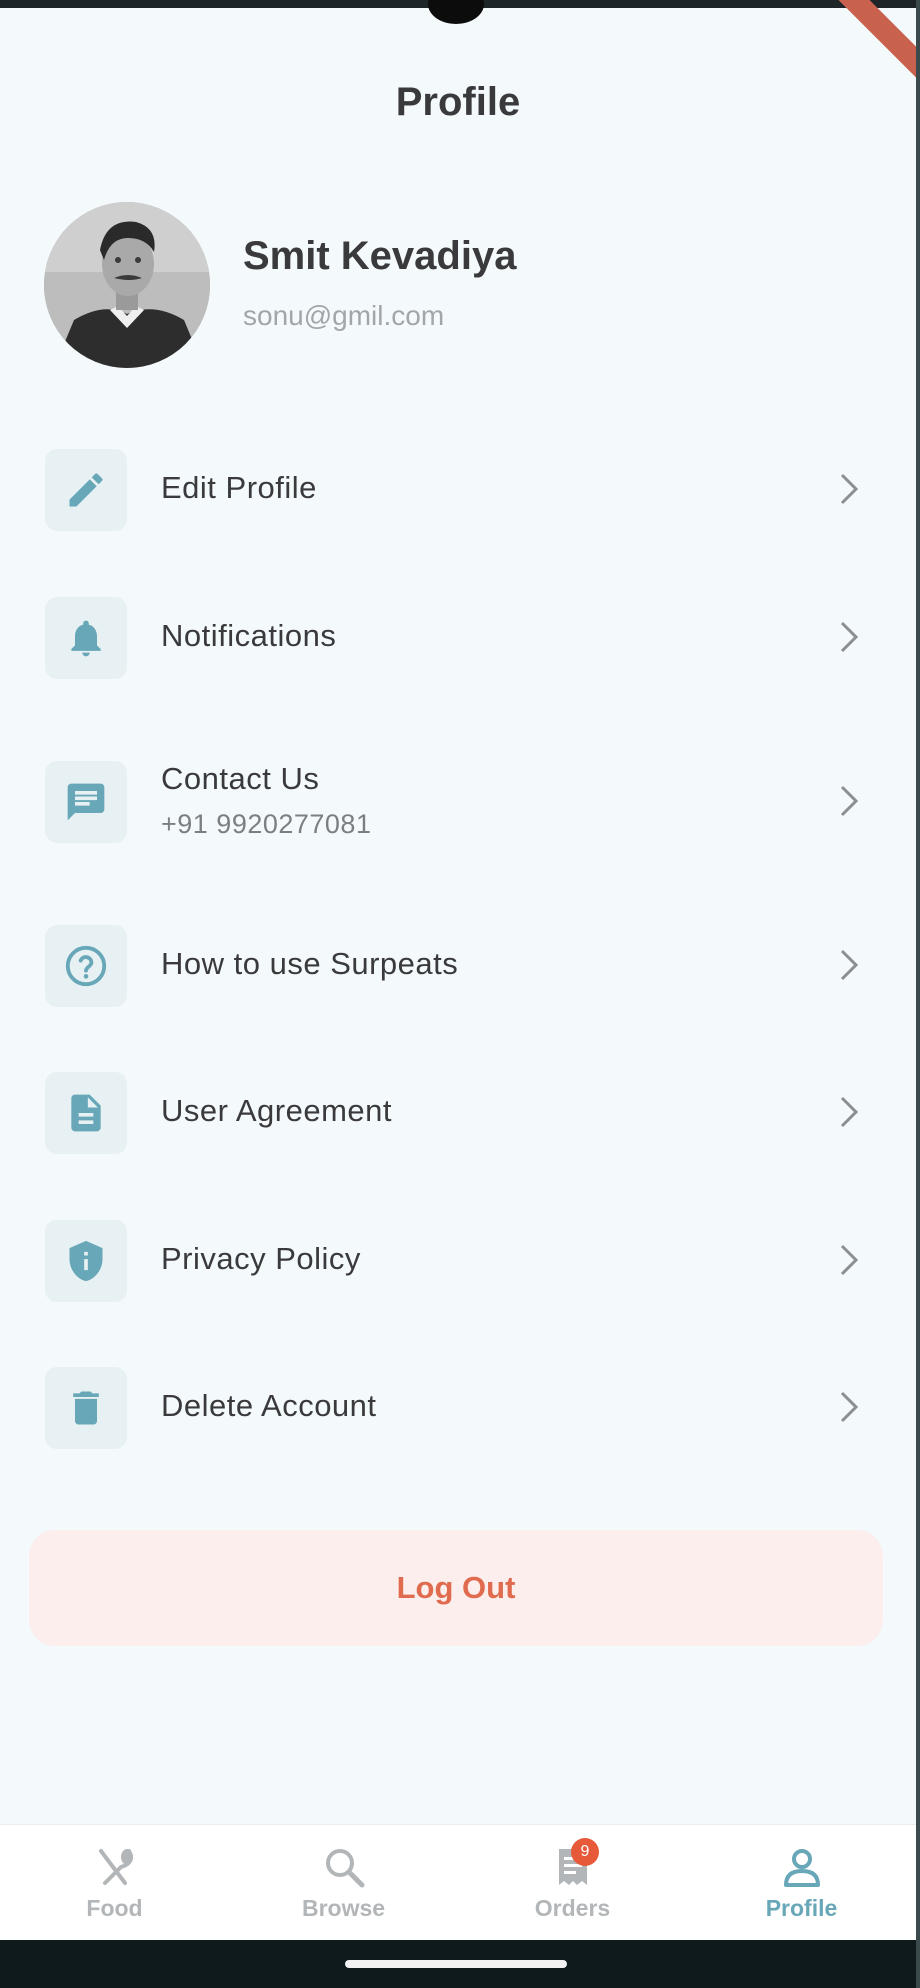  What do you see at coordinates (572, 1882) in the screenshot?
I see `nav-item-orders: Orders` at bounding box center [572, 1882].